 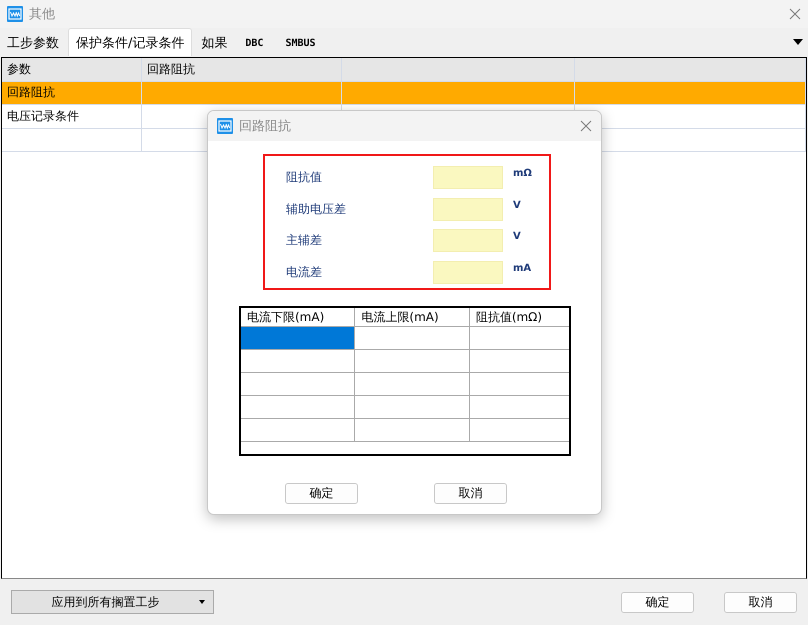 I want to click on field-label: 阻抗值, so click(x=304, y=177).